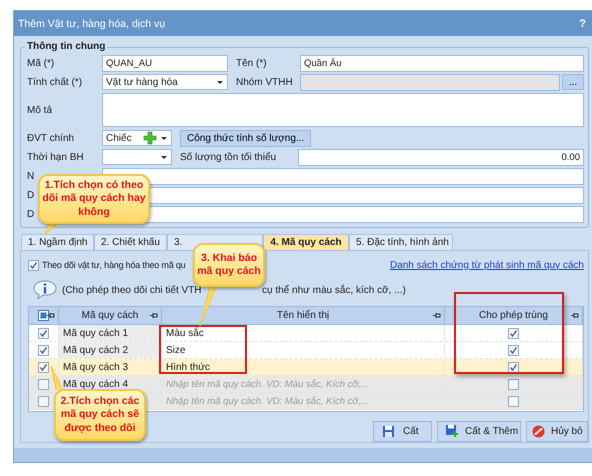 The height and width of the screenshot is (476, 592). I want to click on table-row: Mã quy cách 3 Hình thức, so click(306, 367).